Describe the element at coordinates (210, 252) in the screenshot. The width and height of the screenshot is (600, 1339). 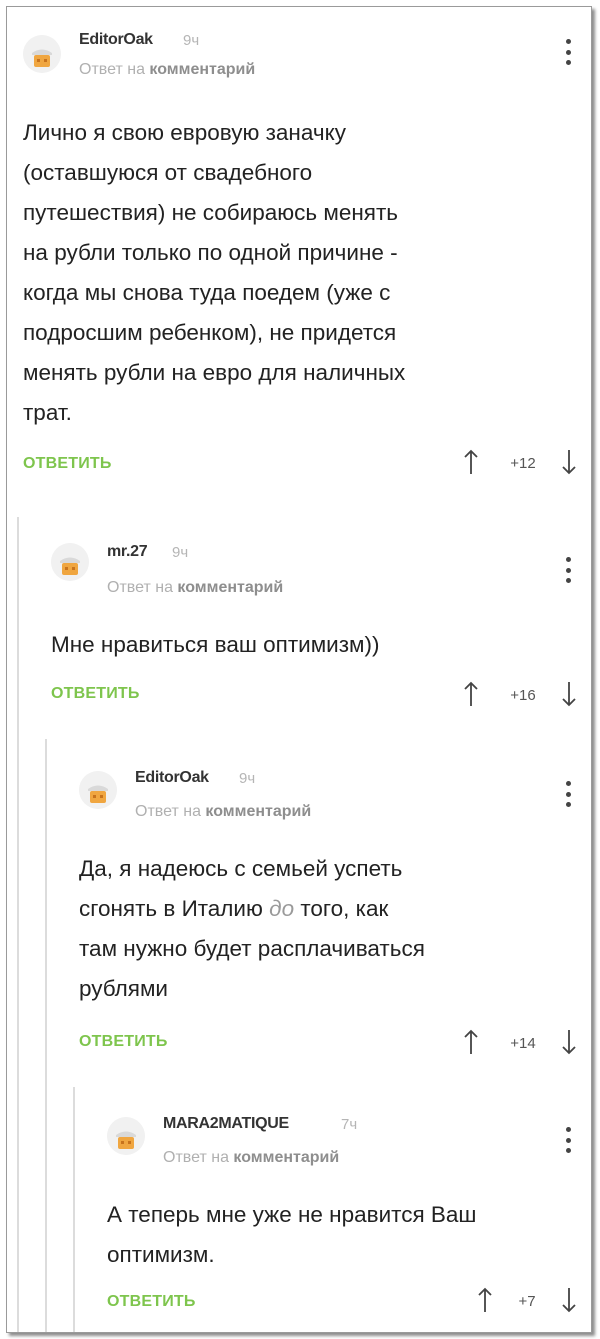
I see `text-line: на рубли только по одной причине -` at that location.